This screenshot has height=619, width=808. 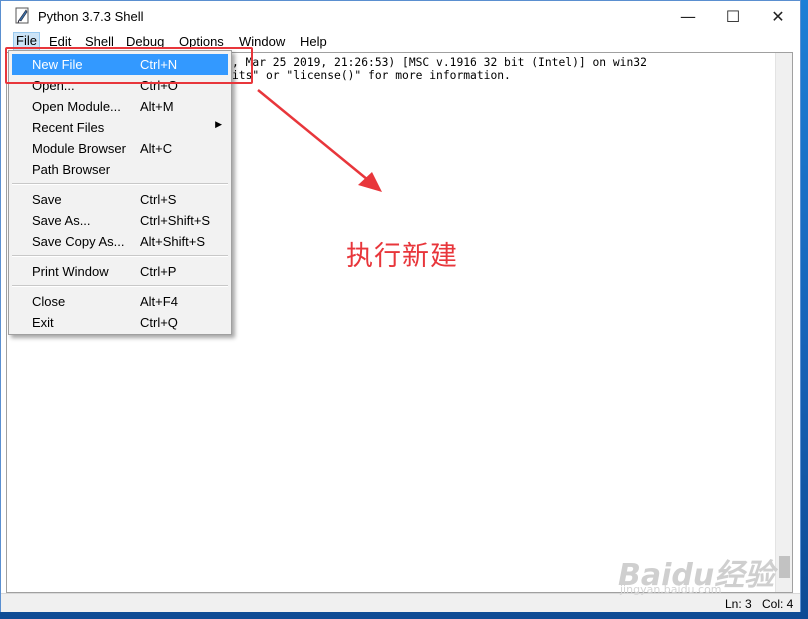 I want to click on menu-item-shortcut: Alt+M, so click(x=157, y=106).